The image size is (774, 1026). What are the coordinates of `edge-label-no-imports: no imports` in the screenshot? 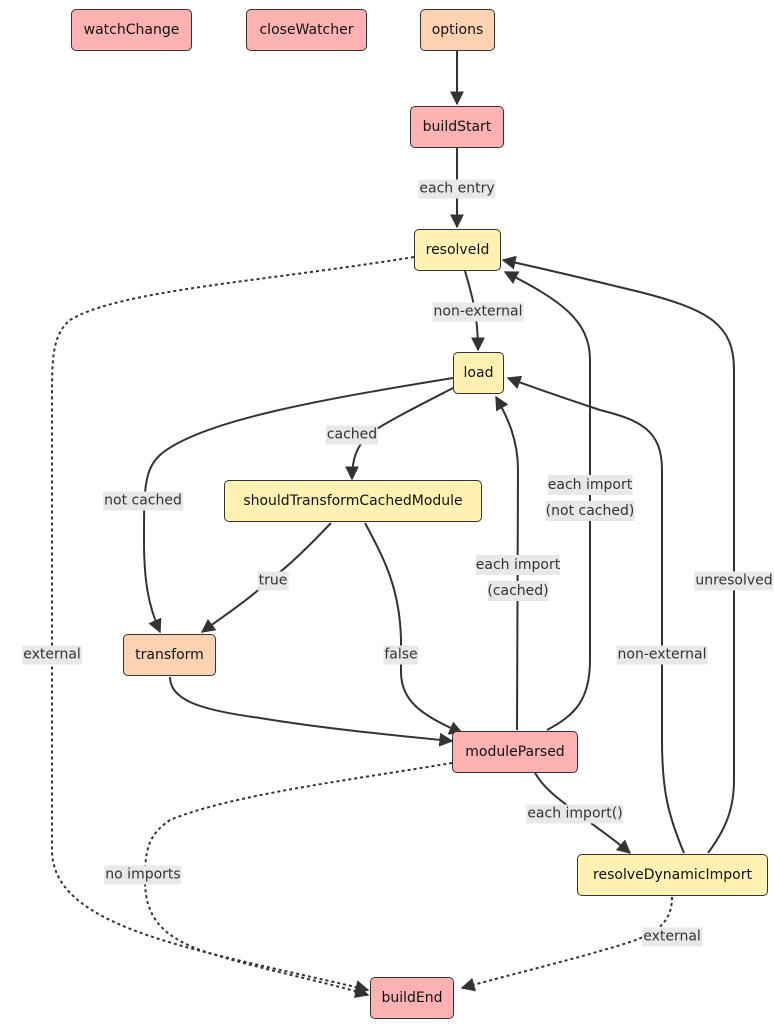 It's located at (143, 875).